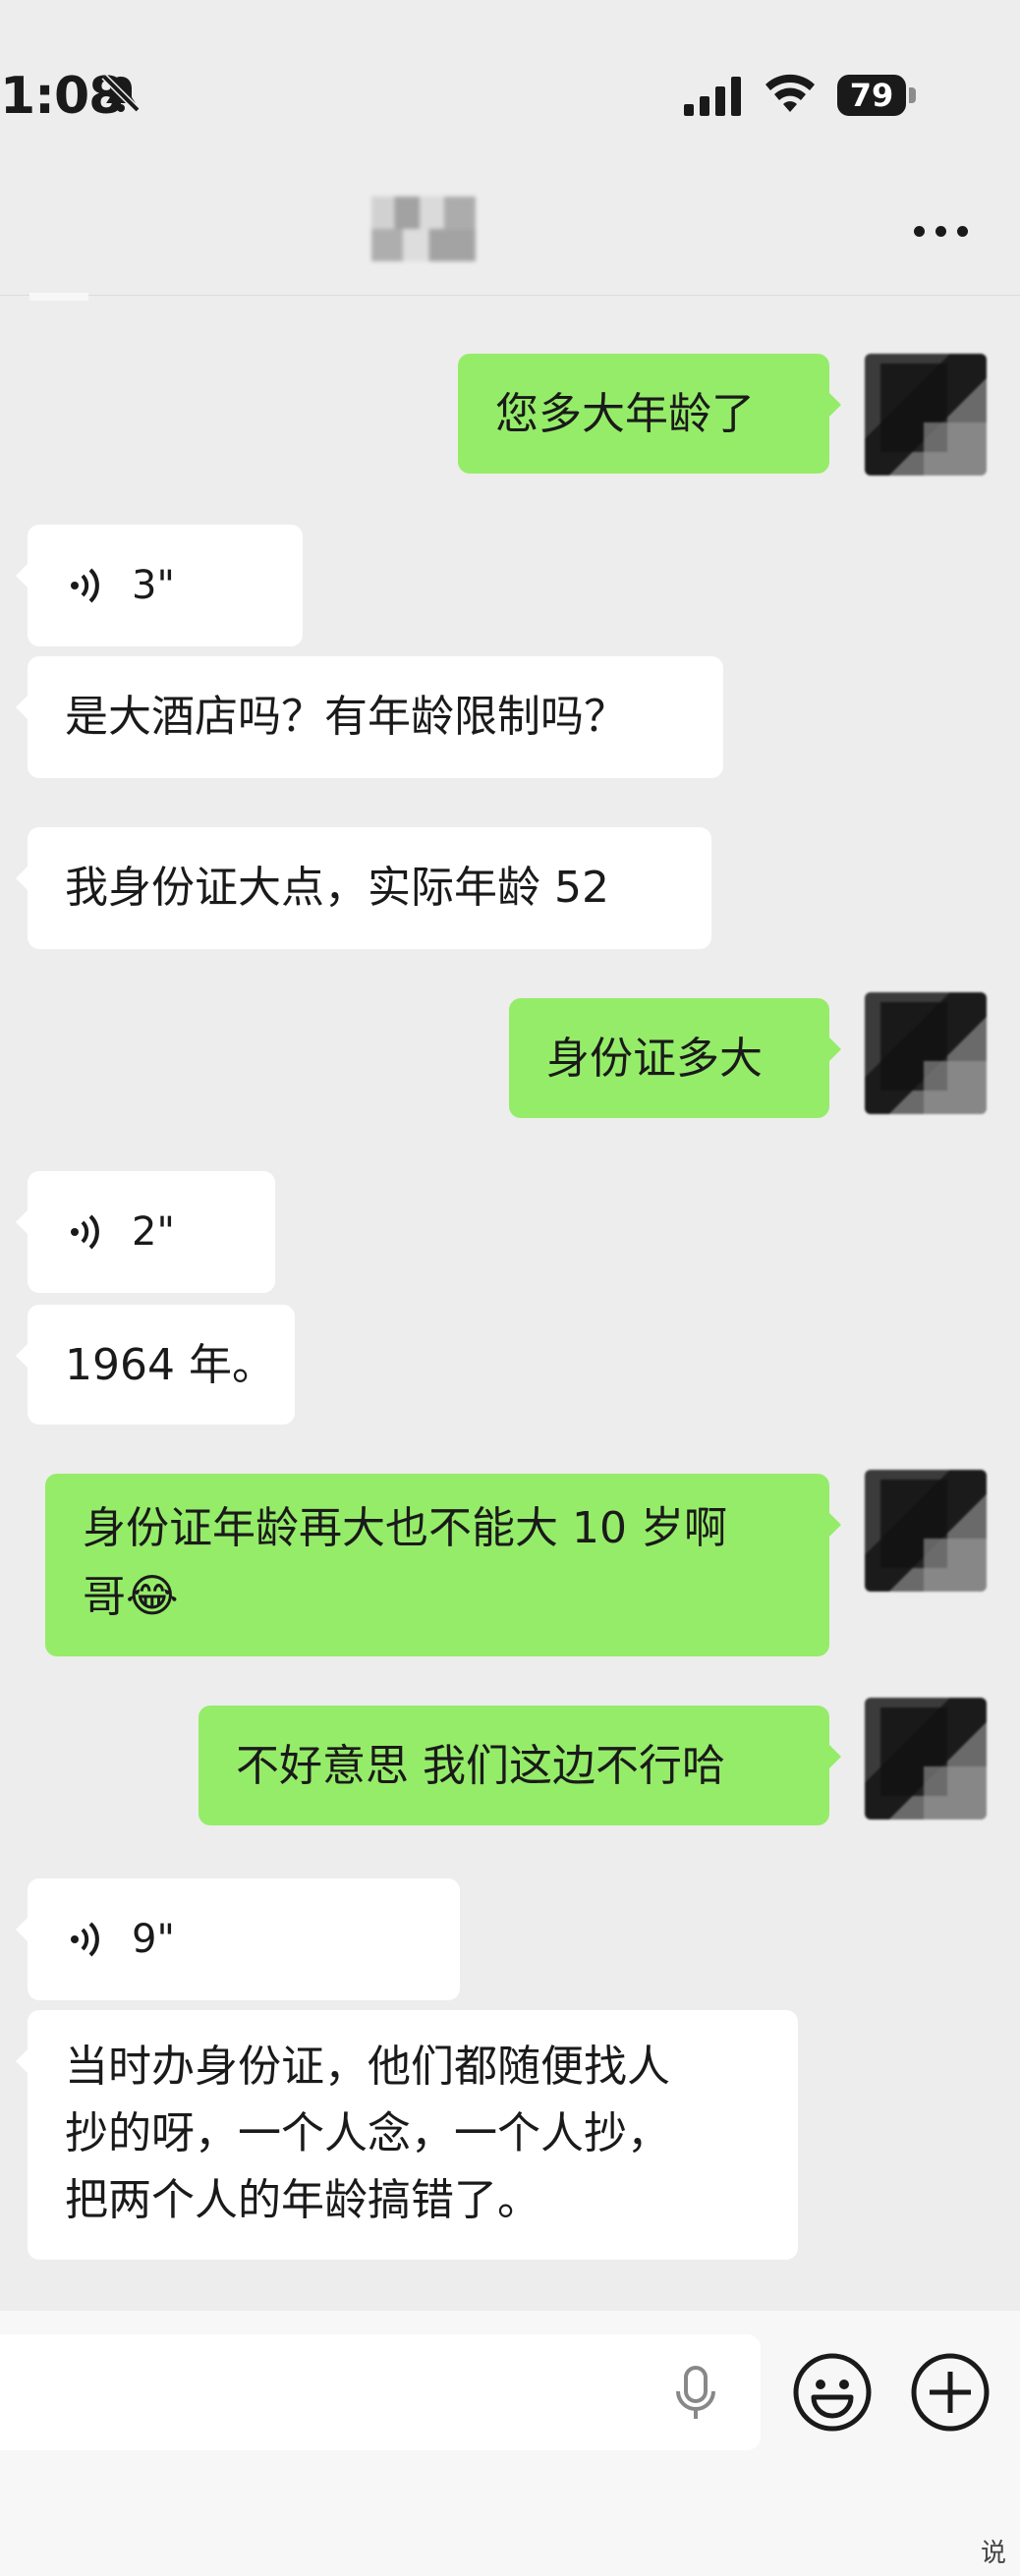  I want to click on laughing-crying-emoji: 😂, so click(152, 1595).